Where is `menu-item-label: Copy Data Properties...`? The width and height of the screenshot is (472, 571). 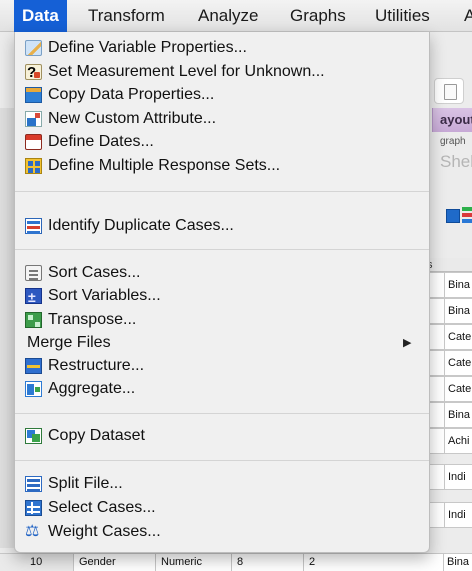 menu-item-label: Copy Data Properties... is located at coordinates (131, 94).